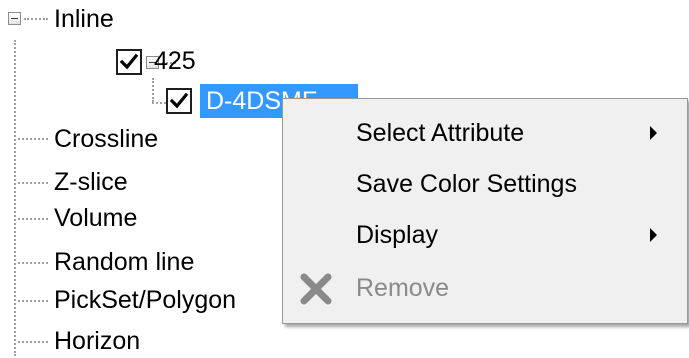 This screenshot has width=689, height=358. I want to click on menu-item-label: Save Color Settings, so click(466, 184).